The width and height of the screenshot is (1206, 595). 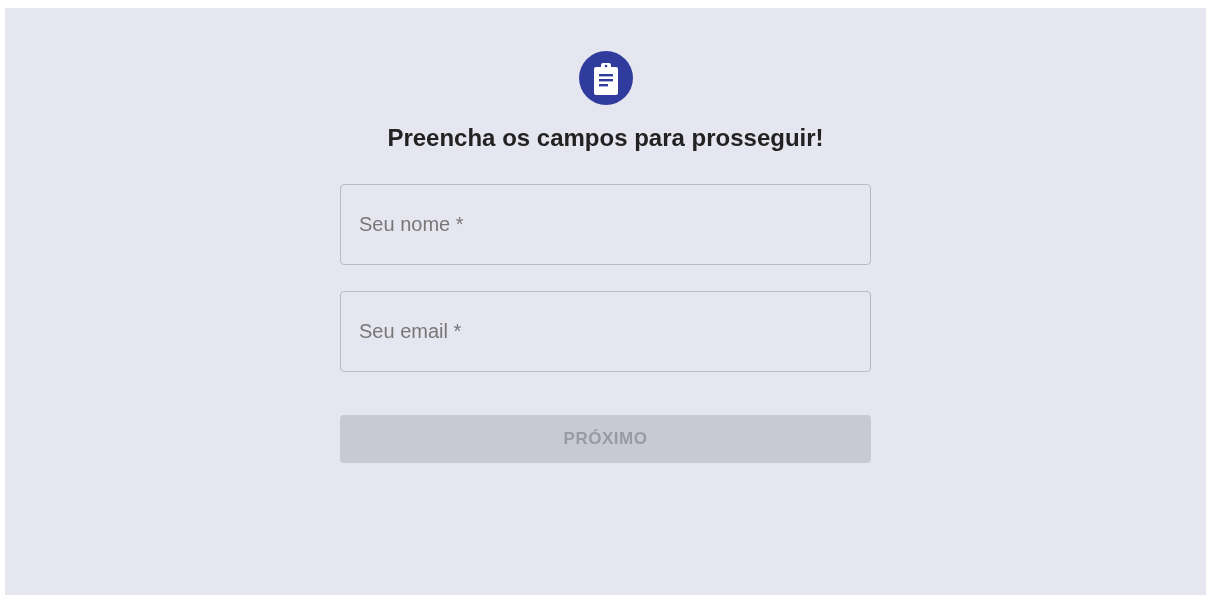 I want to click on clipboard-icon, so click(x=605, y=78).